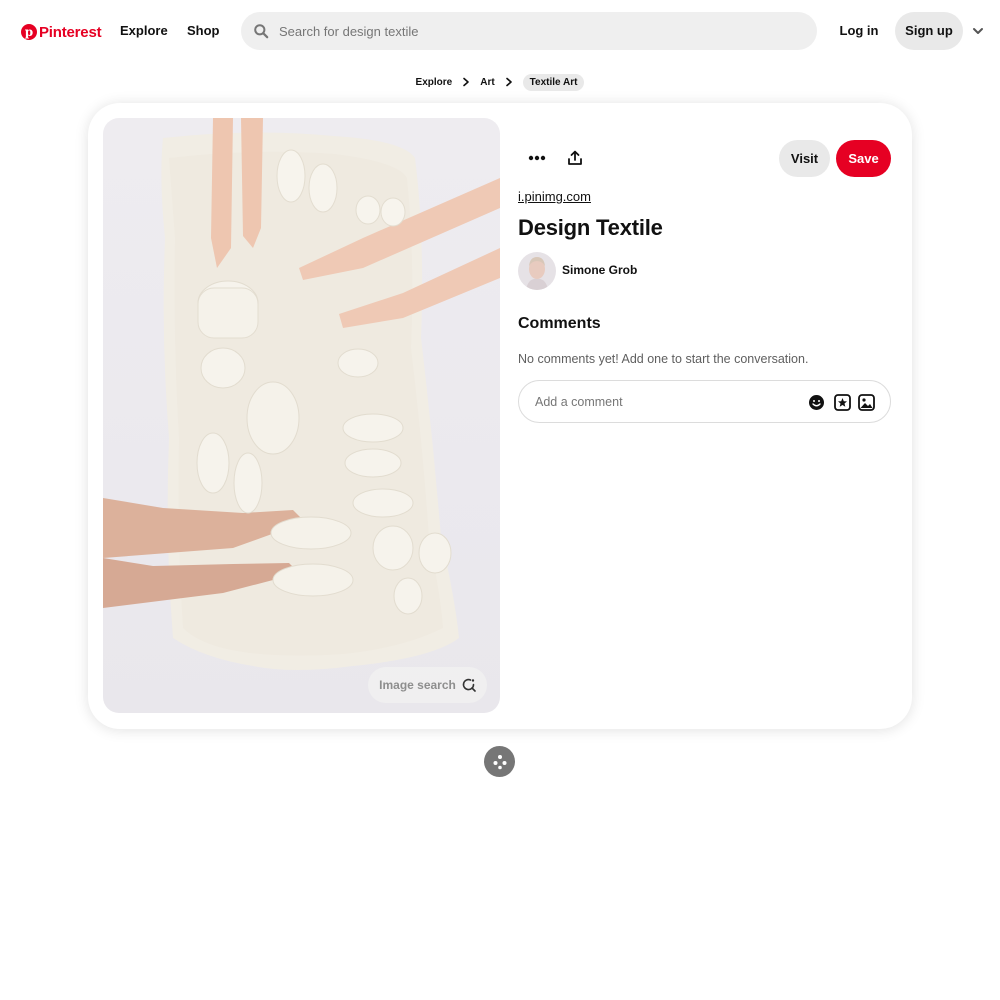 This screenshot has width=1000, height=1000. I want to click on breadcrumb: Explore Art Textile Art, so click(500, 82).